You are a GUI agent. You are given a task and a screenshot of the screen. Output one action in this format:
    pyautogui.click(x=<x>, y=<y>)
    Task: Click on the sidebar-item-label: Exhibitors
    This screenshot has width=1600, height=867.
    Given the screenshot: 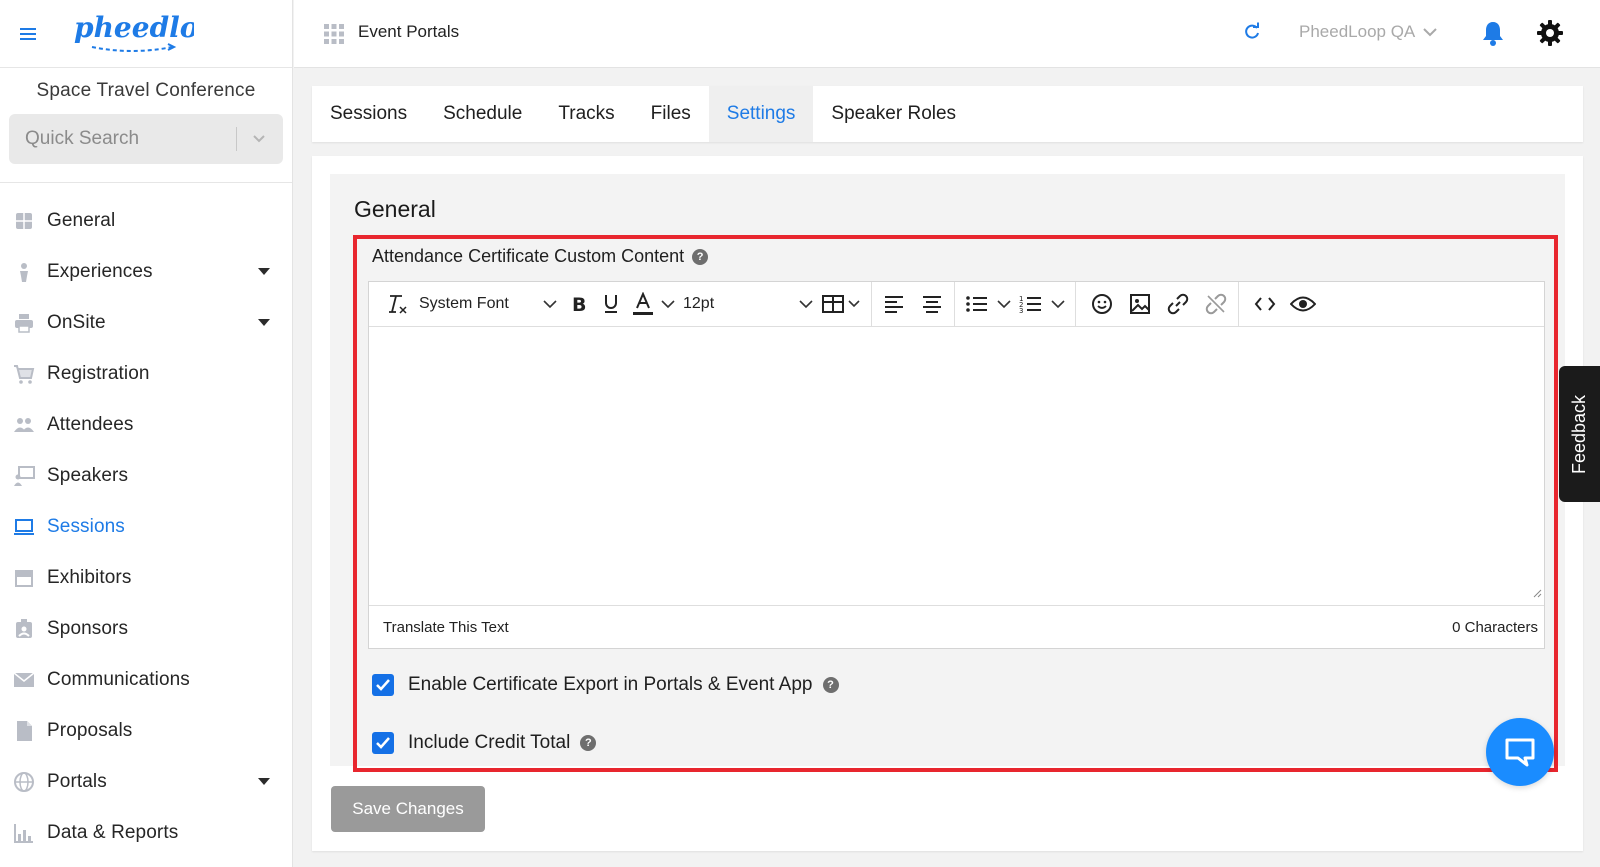 What is the action you would take?
    pyautogui.click(x=89, y=577)
    